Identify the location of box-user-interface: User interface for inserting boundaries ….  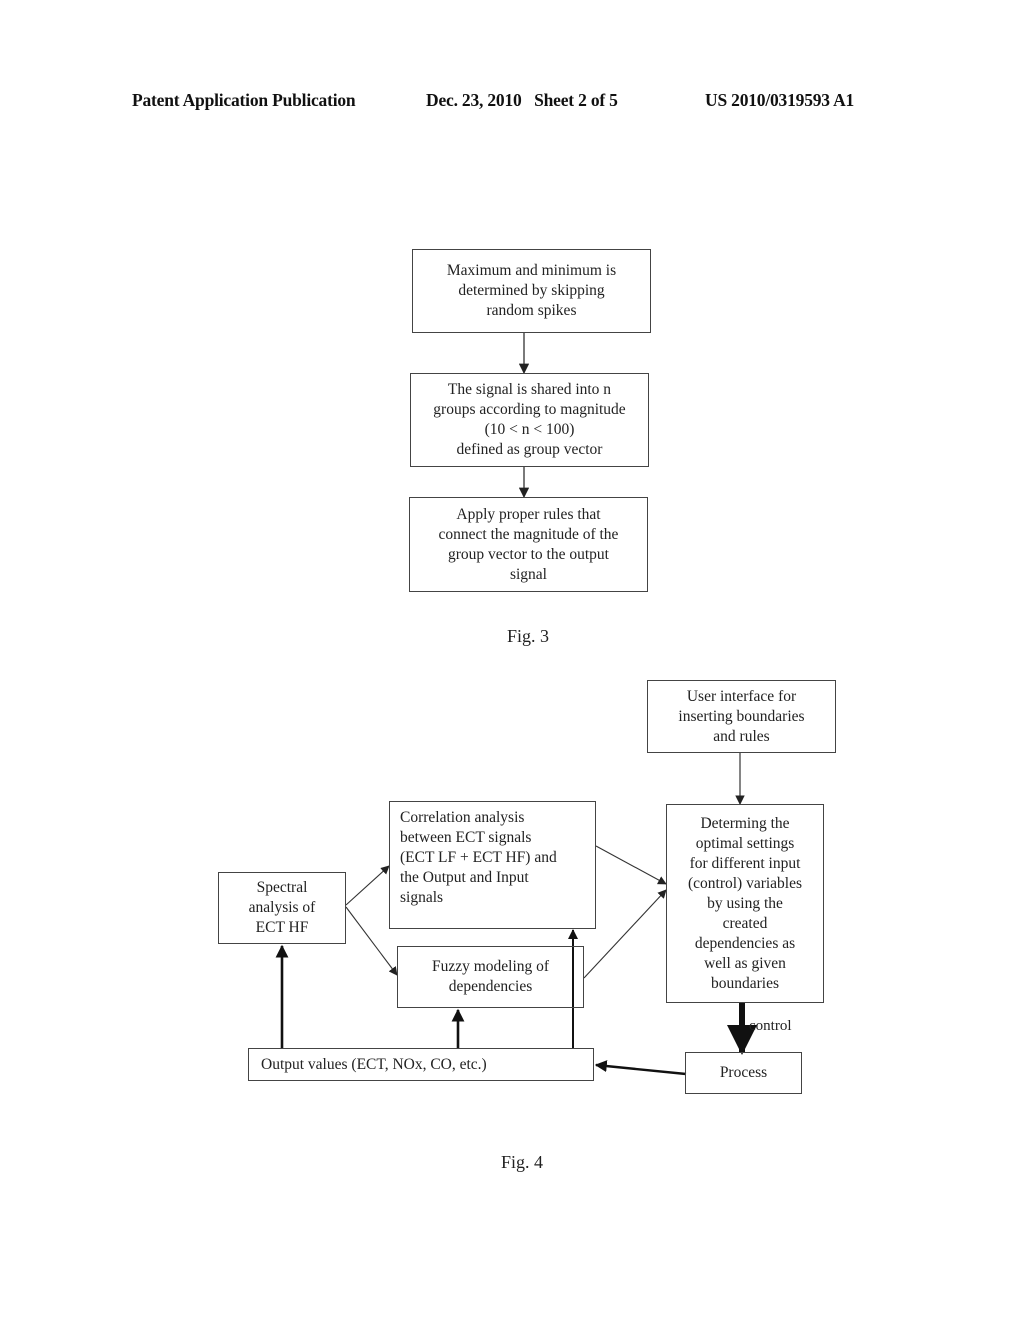
(741, 716).